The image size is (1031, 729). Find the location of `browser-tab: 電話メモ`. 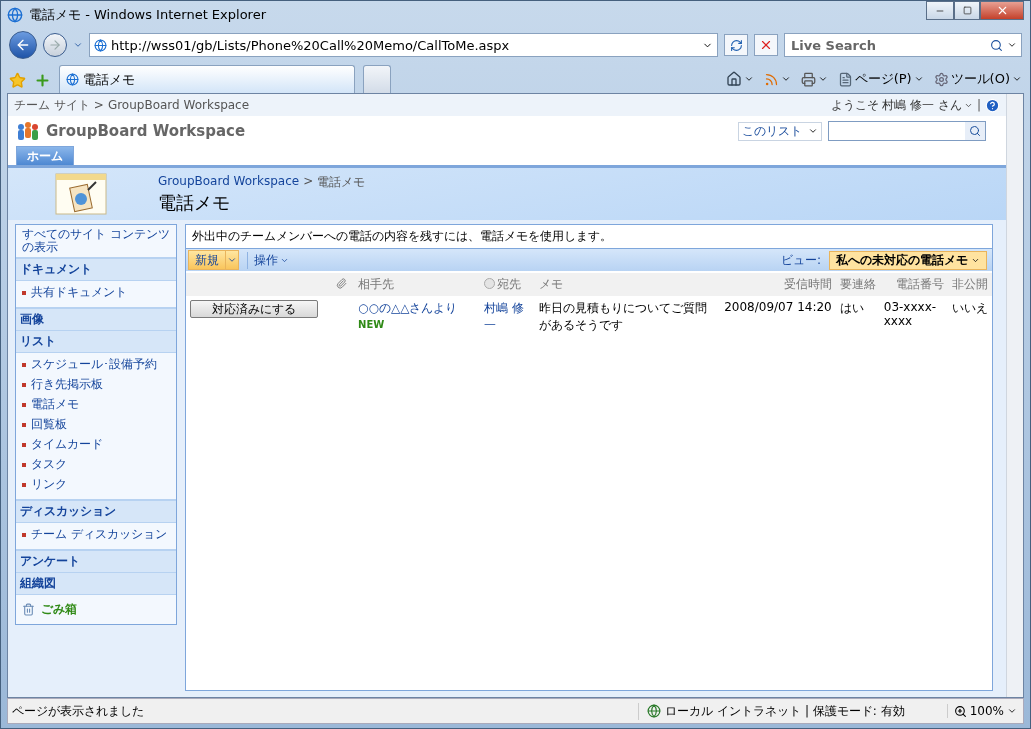

browser-tab: 電話メモ is located at coordinates (207, 79).